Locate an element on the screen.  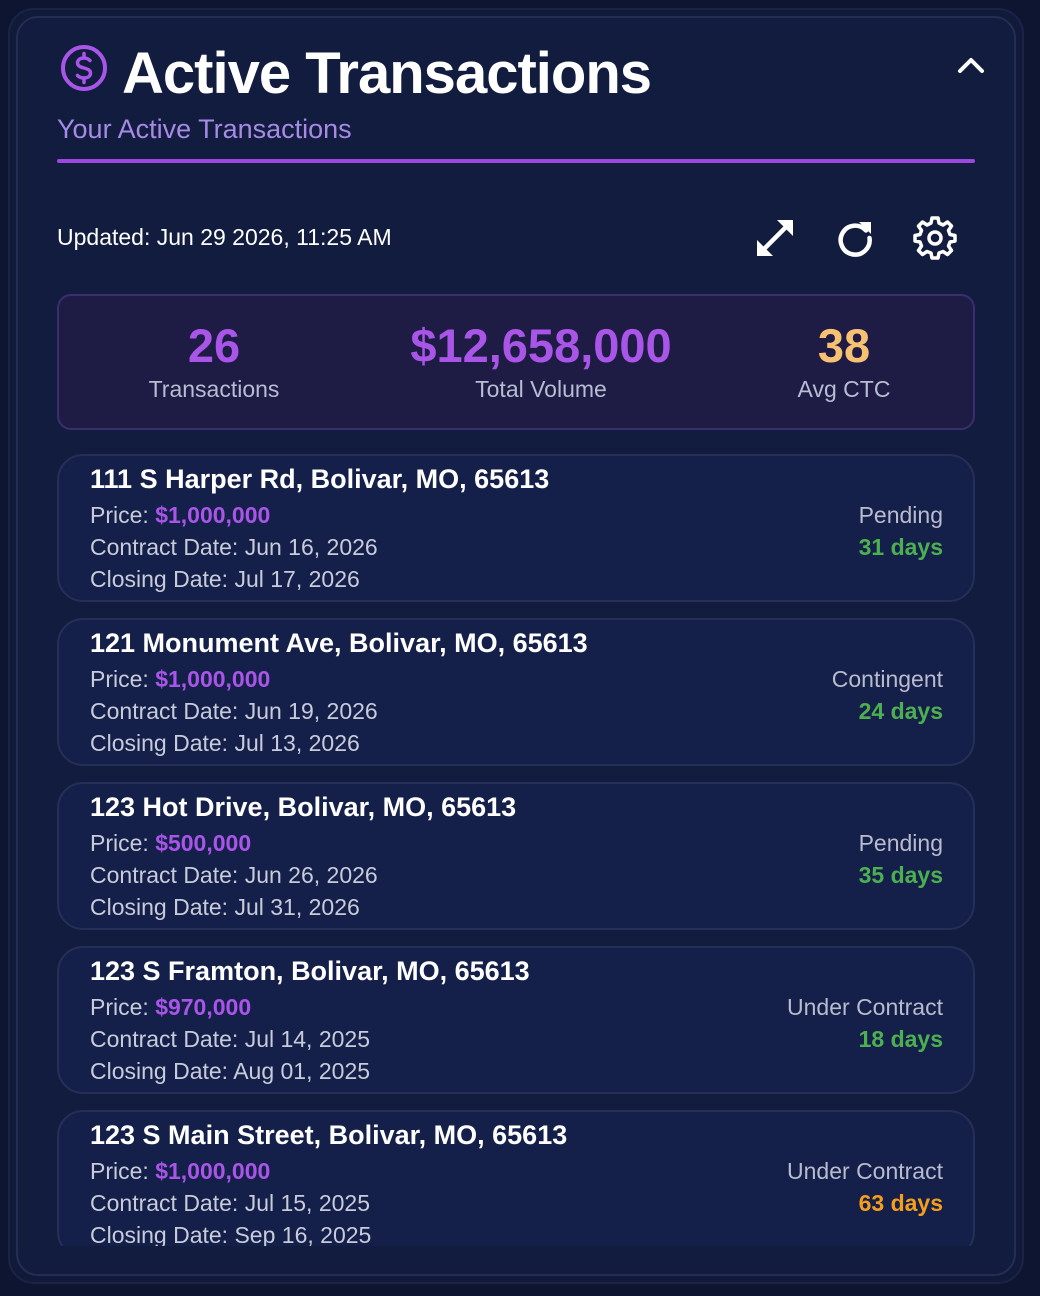
transaction-days: 18 days is located at coordinates (900, 1039).